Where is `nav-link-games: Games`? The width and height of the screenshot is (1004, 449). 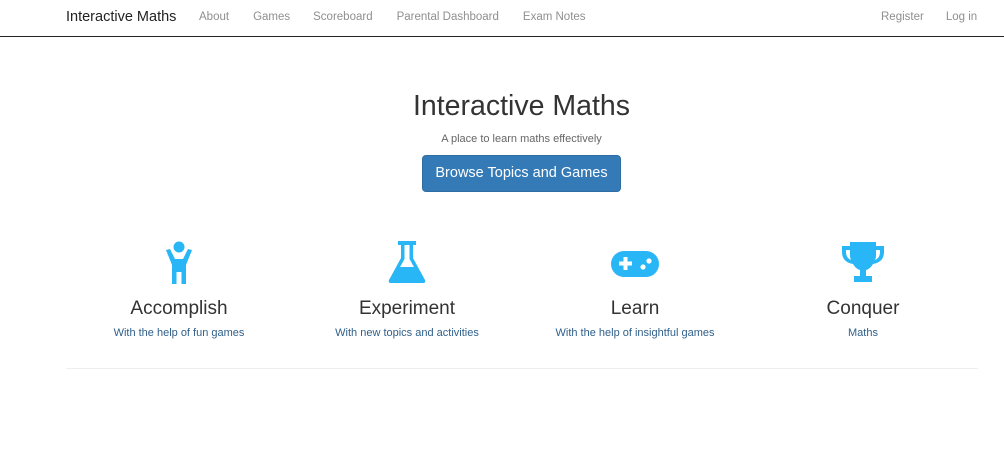
nav-link-games: Games is located at coordinates (271, 17).